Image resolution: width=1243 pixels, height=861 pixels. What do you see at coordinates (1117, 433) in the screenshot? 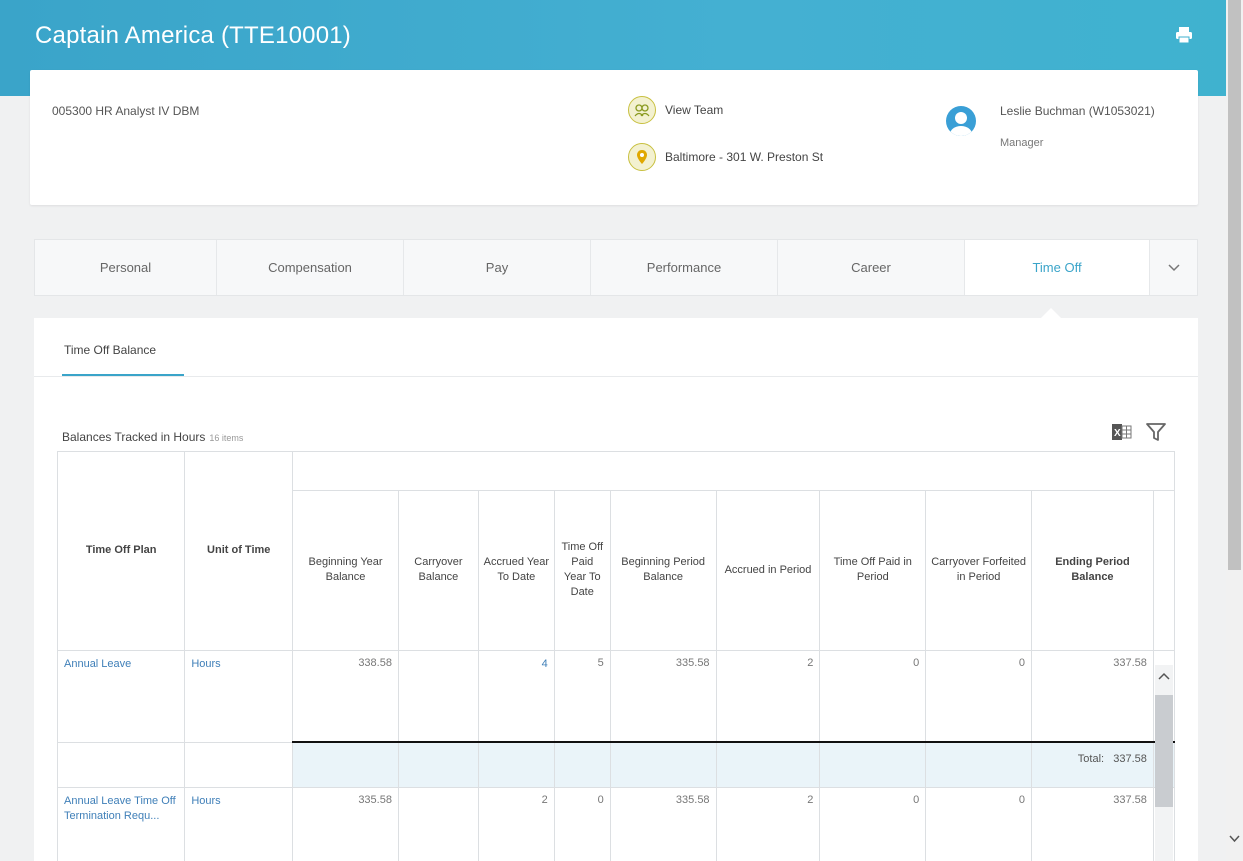
I see `svg-text: X` at bounding box center [1117, 433].